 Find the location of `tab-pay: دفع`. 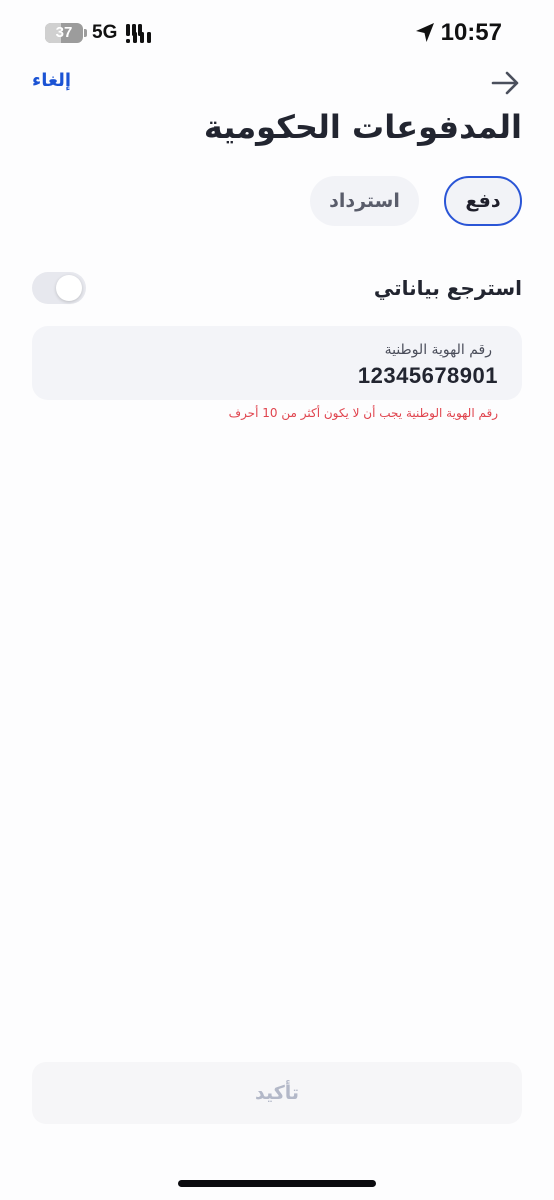

tab-pay: دفع is located at coordinates (483, 201).